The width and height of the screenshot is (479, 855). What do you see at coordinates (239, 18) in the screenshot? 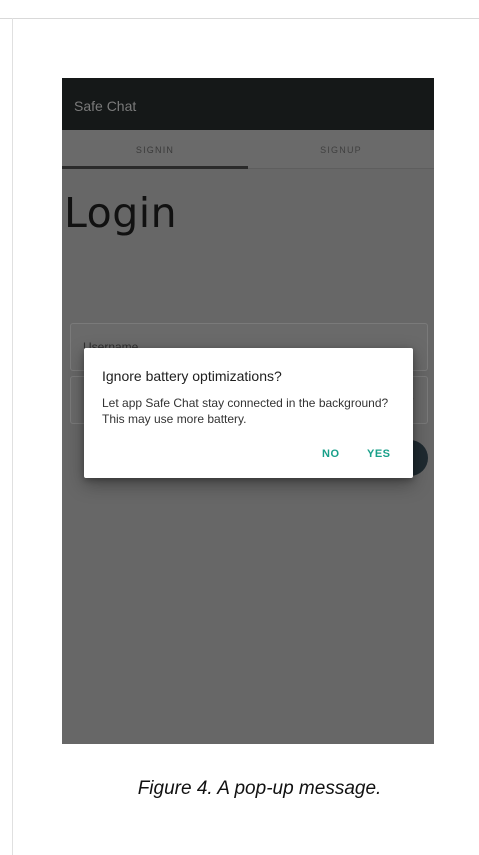
I see `page-border-top` at bounding box center [239, 18].